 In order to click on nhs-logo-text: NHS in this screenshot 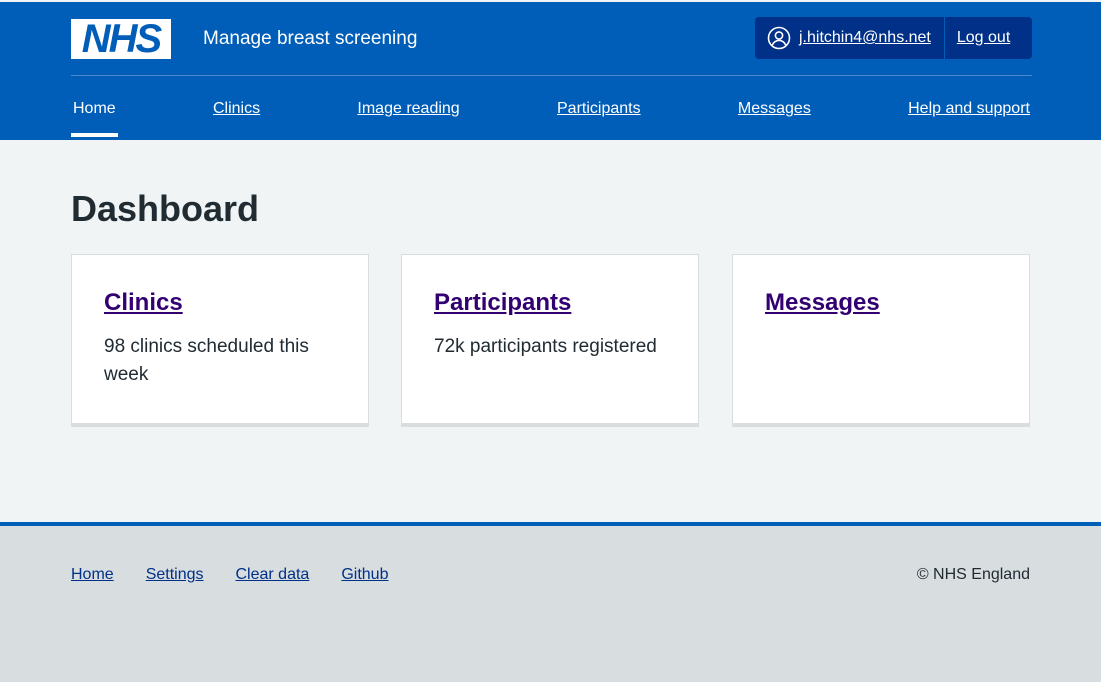, I will do `click(121, 39)`.